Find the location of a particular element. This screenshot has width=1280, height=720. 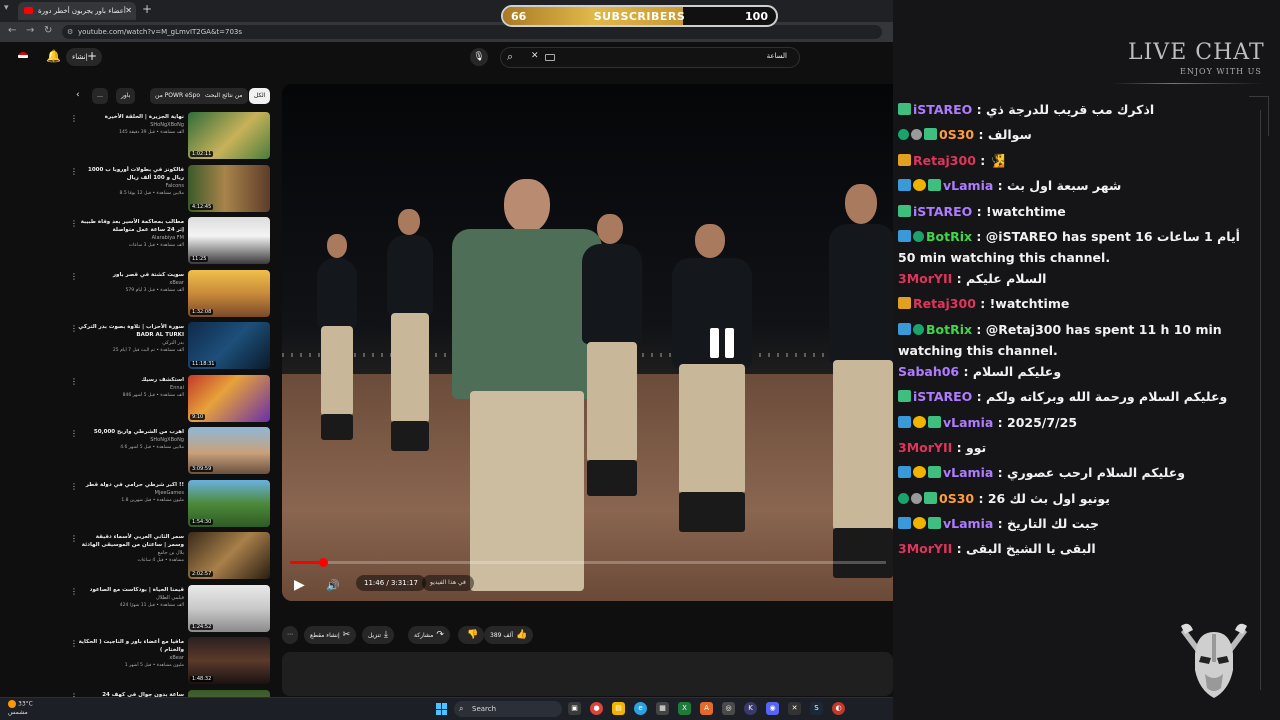

related-channel: xBear is located at coordinates (131, 658).